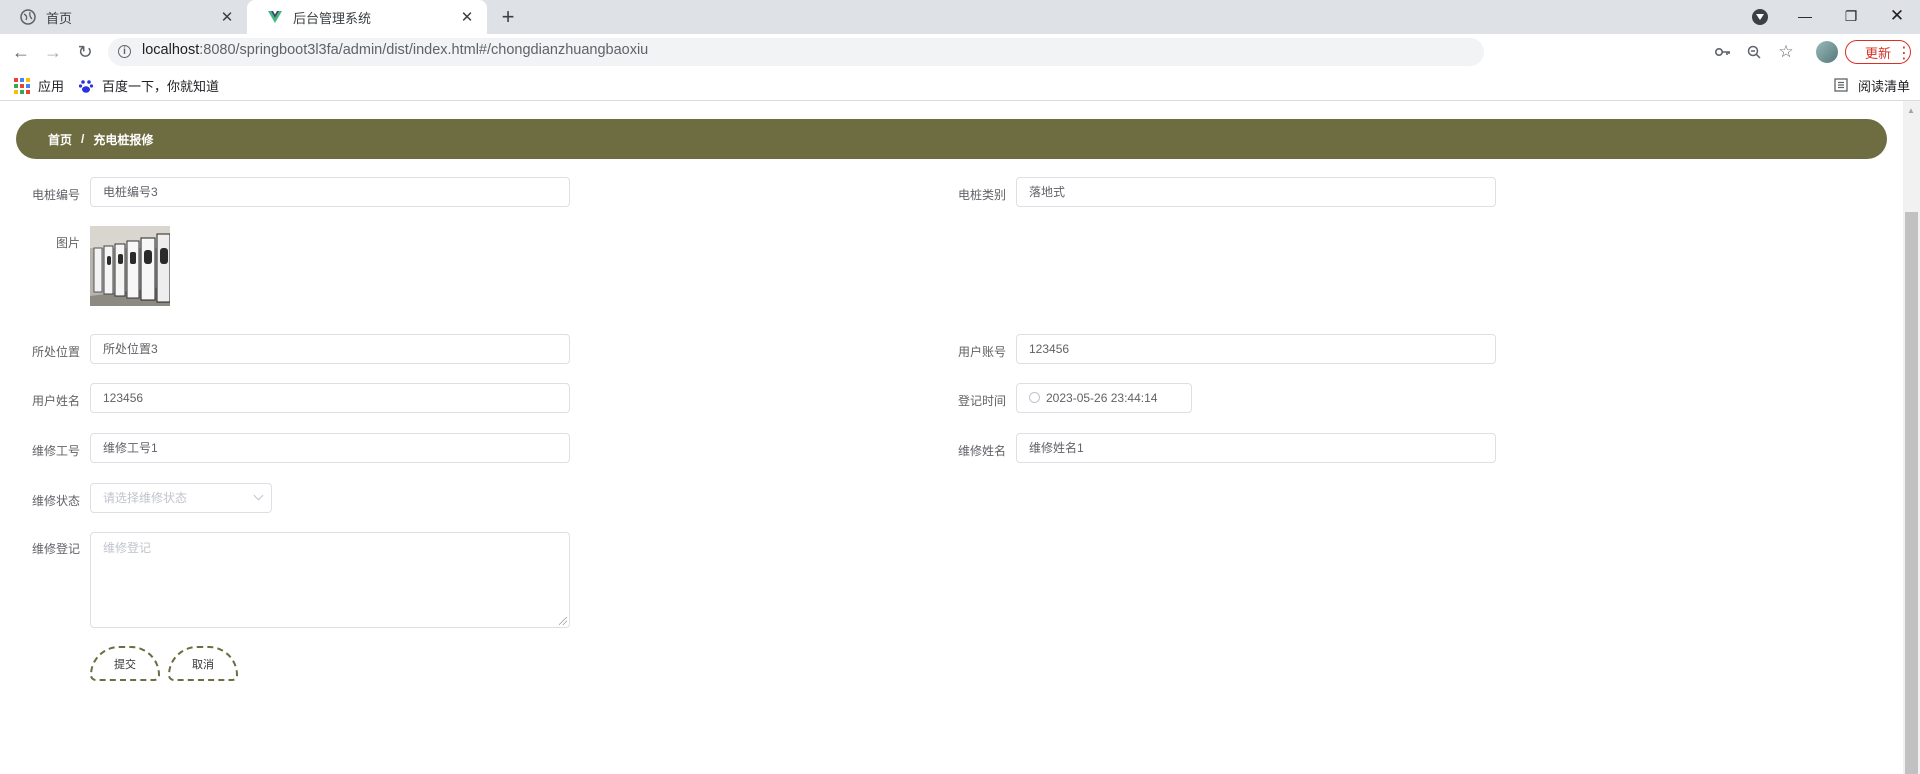 This screenshot has height=774, width=1920. I want to click on cancel-label: 取消, so click(203, 664).